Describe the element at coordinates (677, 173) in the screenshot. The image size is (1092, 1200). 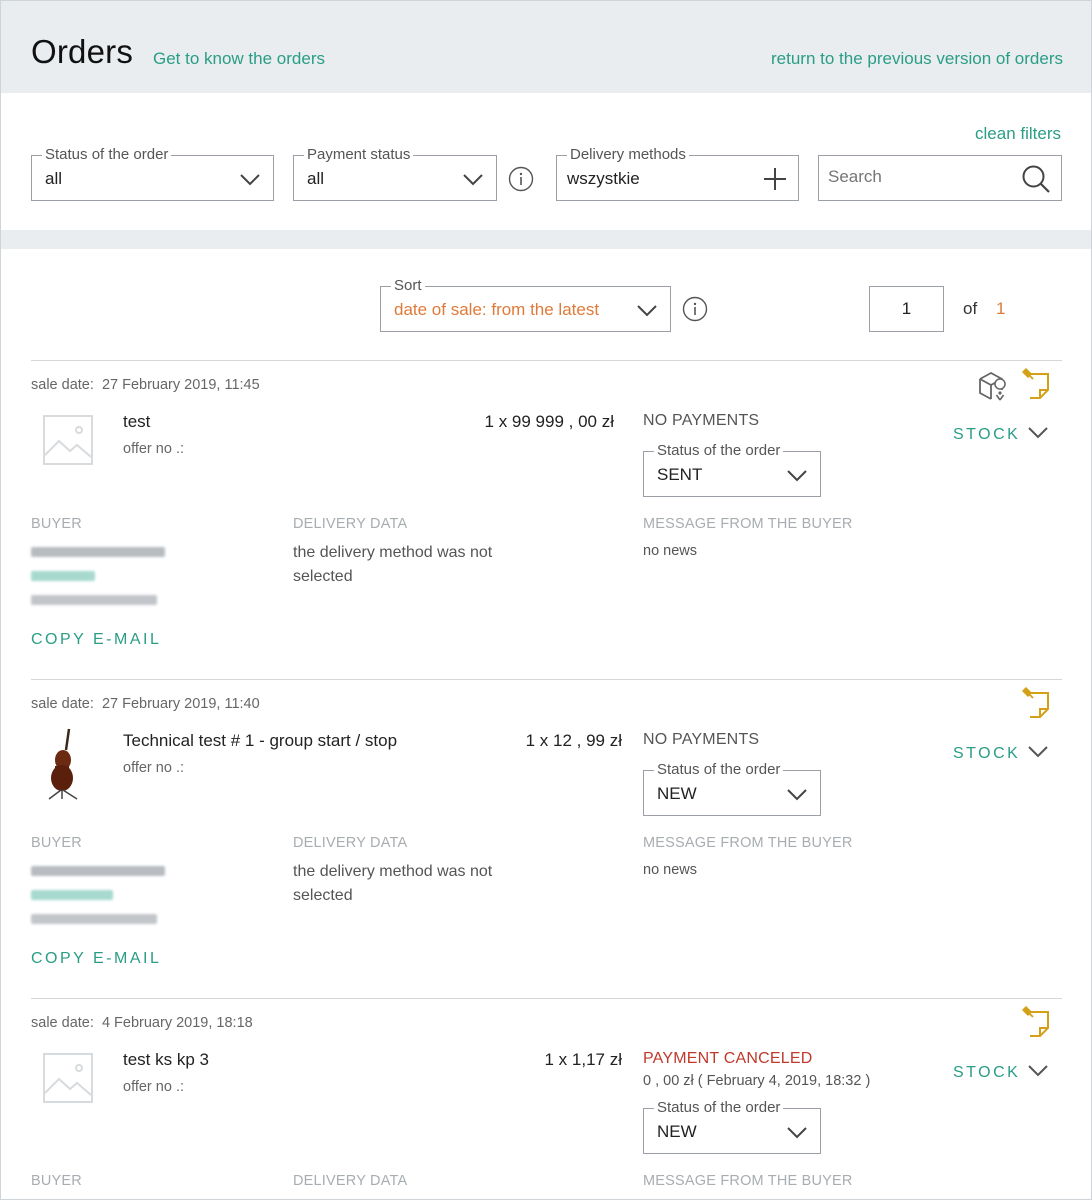
I see `delivery-methods-filter: Delivery methods wszystkie` at that location.